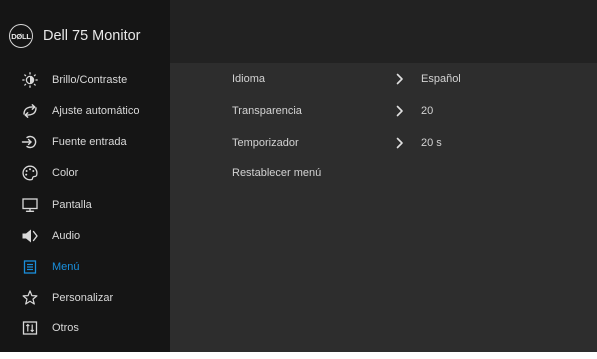  What do you see at coordinates (431, 143) in the screenshot?
I see `setting-value: 20 s` at bounding box center [431, 143].